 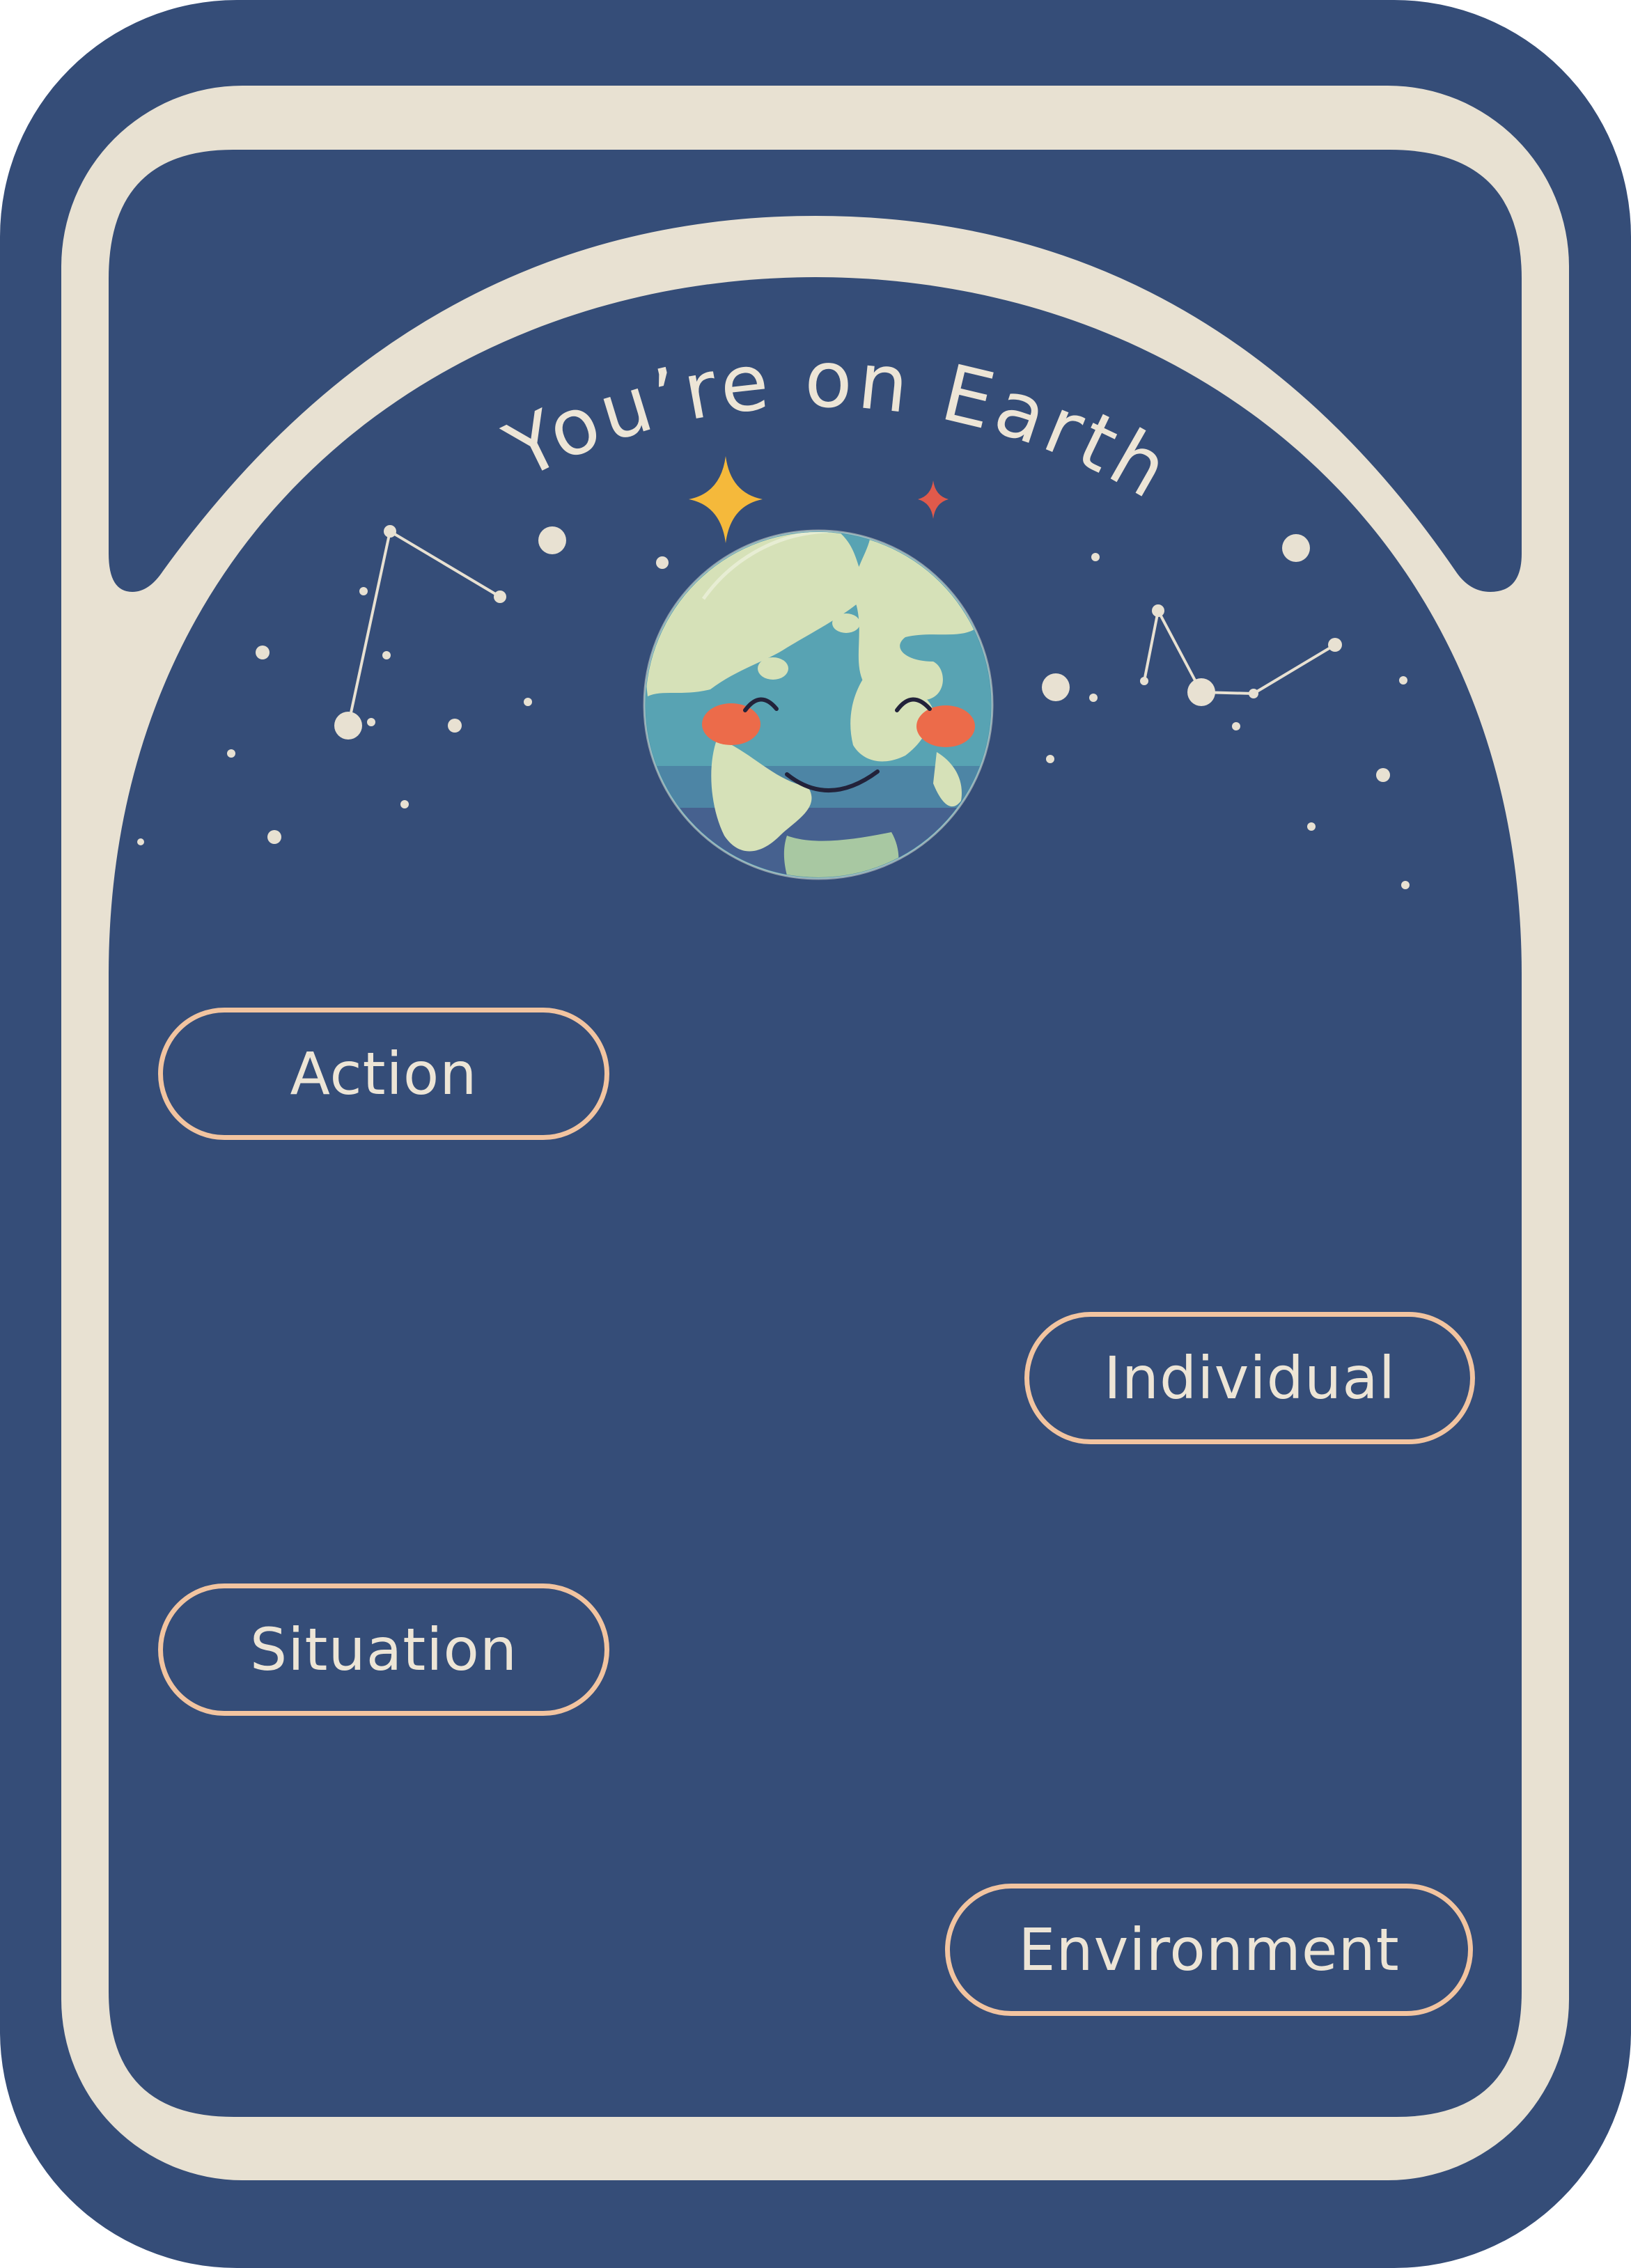 I want to click on environment-button: Environment, so click(x=1209, y=1950).